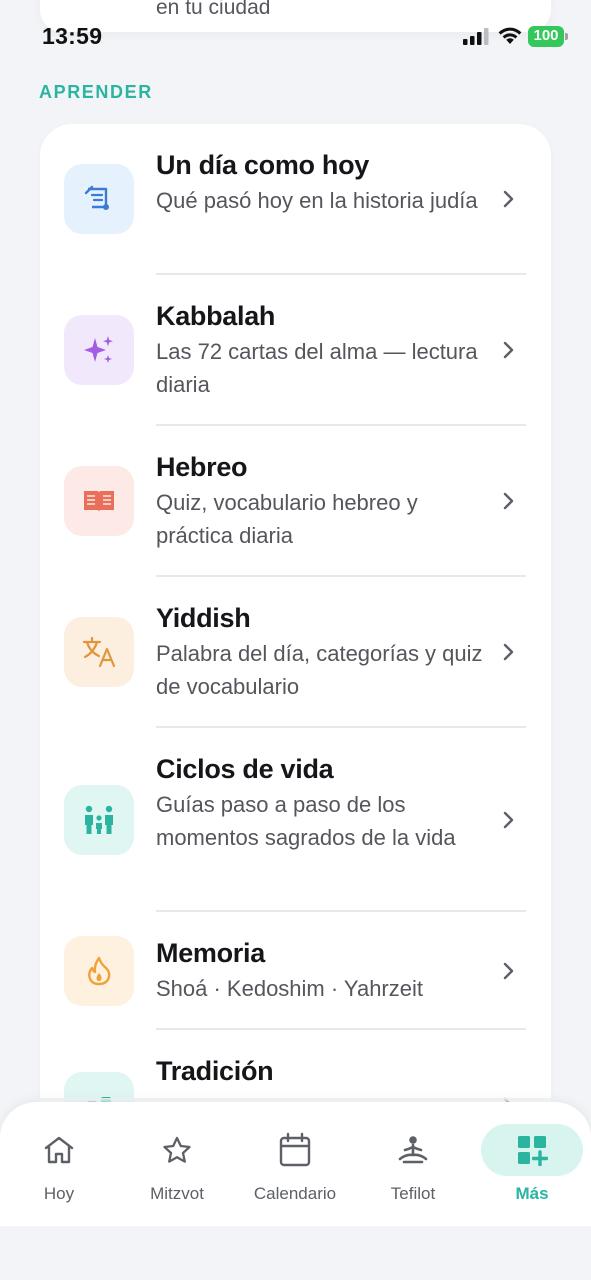  Describe the element at coordinates (59, 1150) in the screenshot. I see `home-icon` at that location.